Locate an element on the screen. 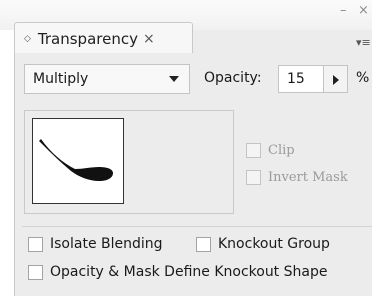 The width and height of the screenshot is (372, 296). chevron-down-icon is located at coordinates (174, 79).